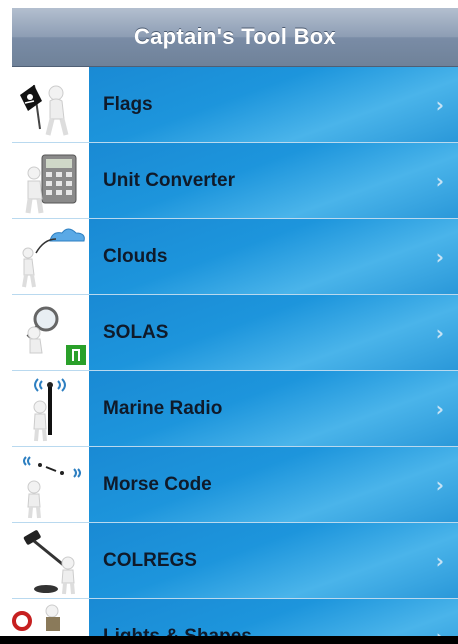 The image size is (458, 644). I want to click on list-item-label: SOLAS, so click(136, 332).